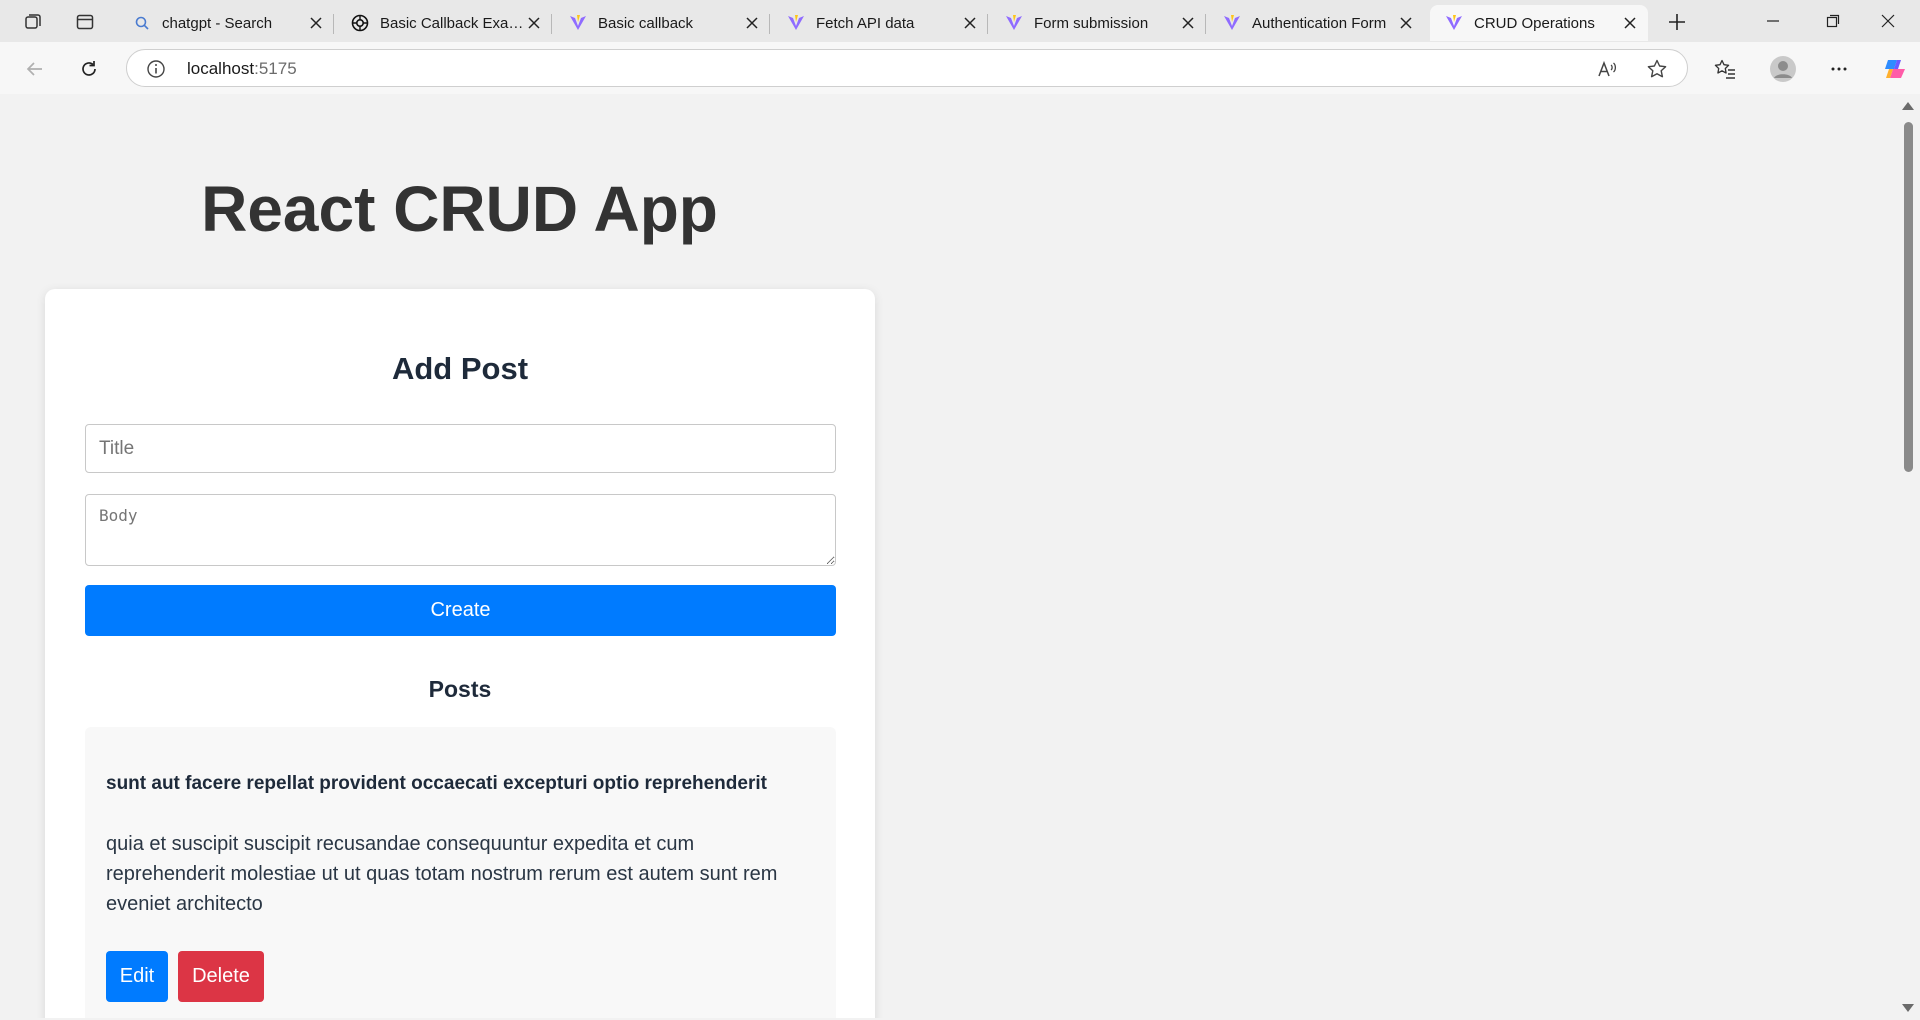  What do you see at coordinates (1657, 69) in the screenshot?
I see `favorite-star-icon` at bounding box center [1657, 69].